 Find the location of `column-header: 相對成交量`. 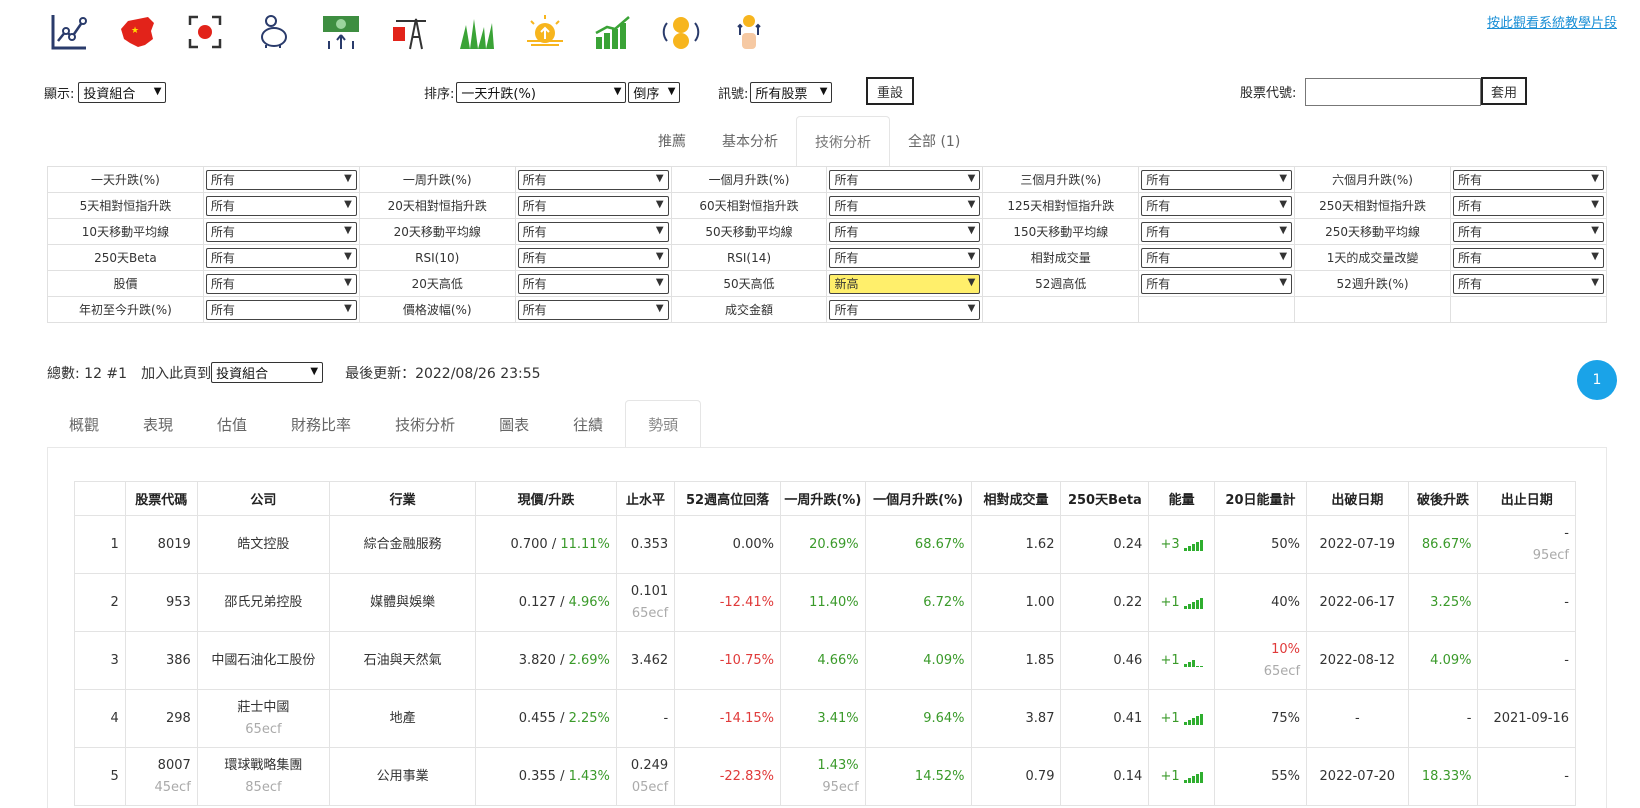

column-header: 相對成交量 is located at coordinates (1016, 498).